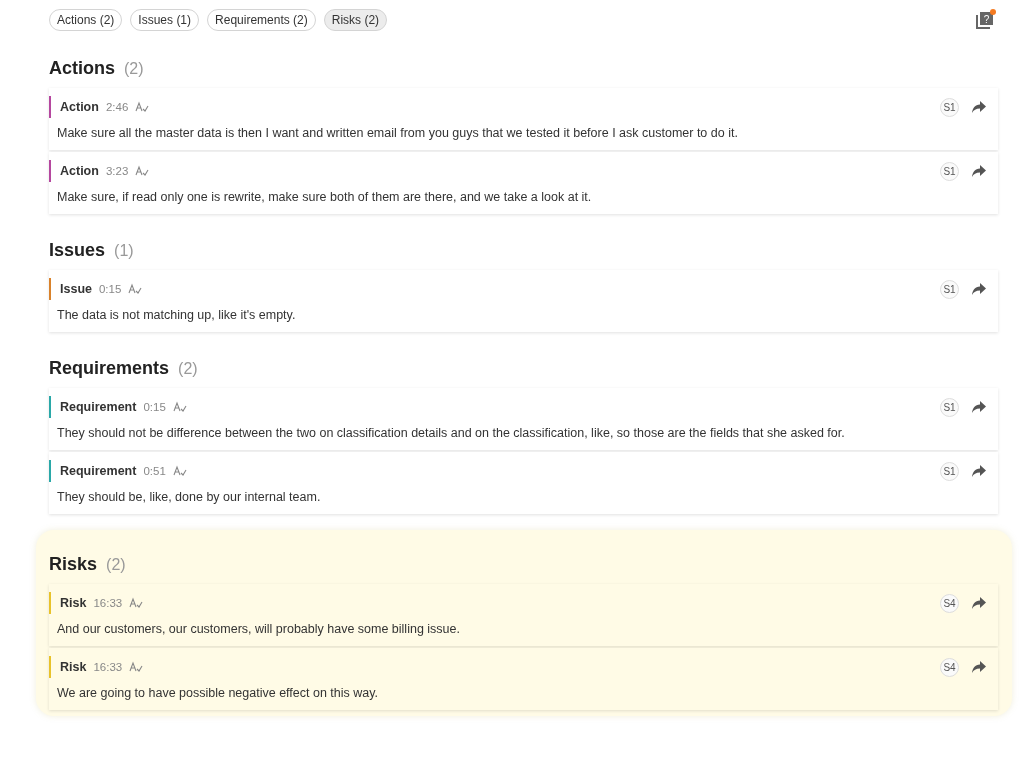  What do you see at coordinates (109, 368) in the screenshot?
I see `section-title: Requirements` at bounding box center [109, 368].